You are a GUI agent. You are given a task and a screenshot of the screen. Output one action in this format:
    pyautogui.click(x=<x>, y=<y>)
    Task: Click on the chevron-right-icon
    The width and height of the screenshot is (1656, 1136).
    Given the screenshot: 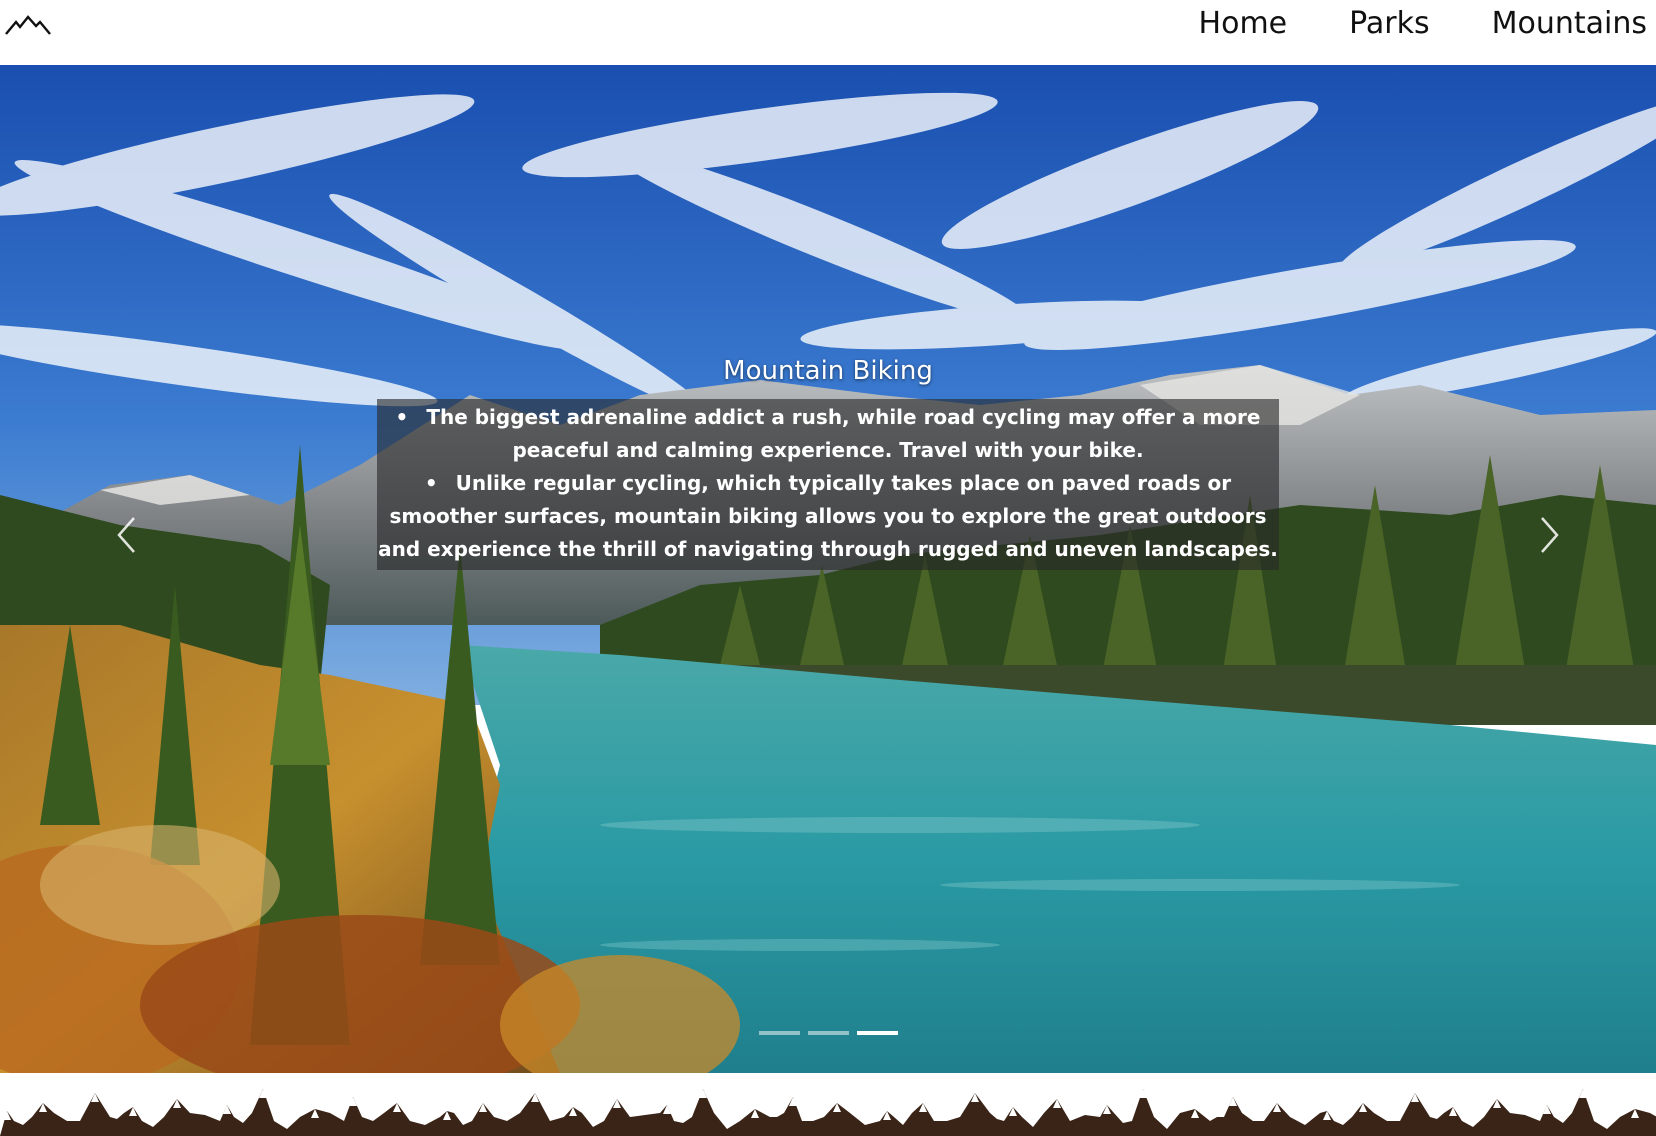 What is the action you would take?
    pyautogui.click(x=1550, y=535)
    